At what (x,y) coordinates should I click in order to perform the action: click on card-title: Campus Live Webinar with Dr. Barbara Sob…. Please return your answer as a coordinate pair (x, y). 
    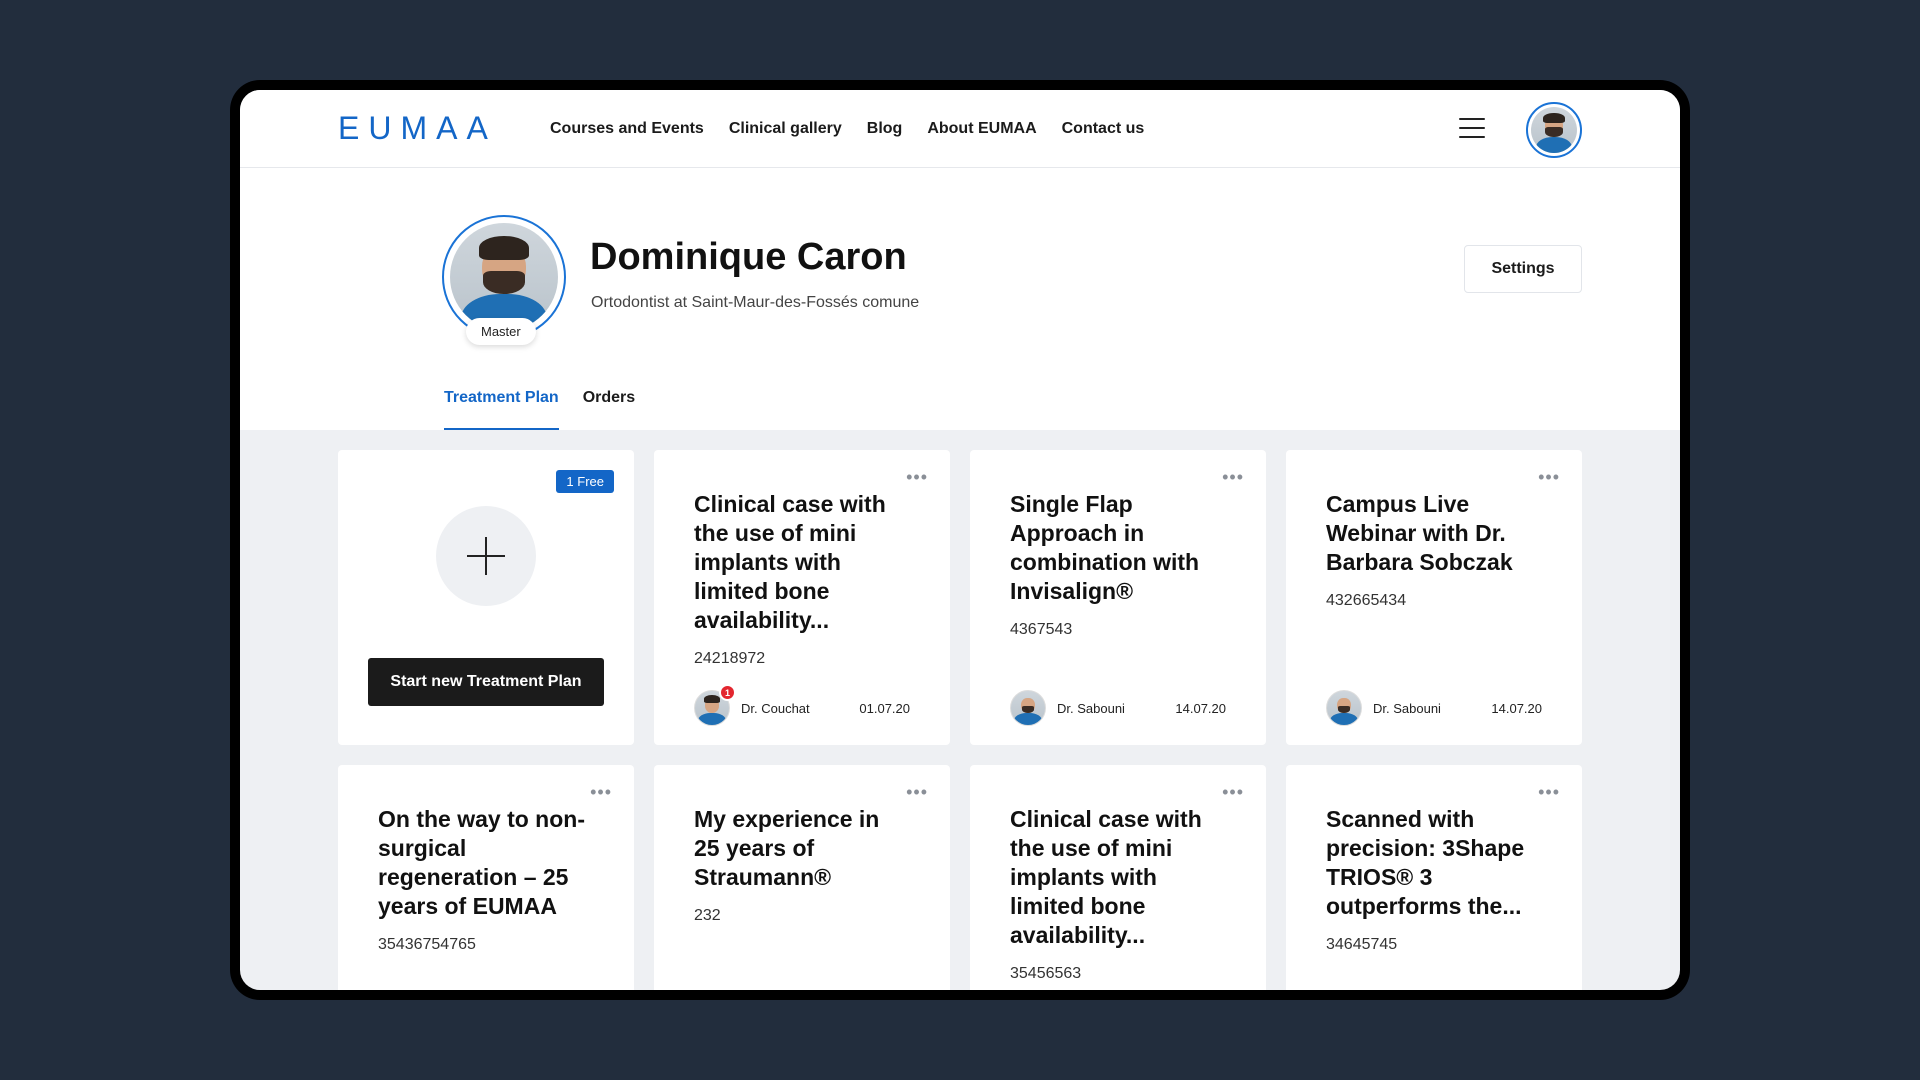
    Looking at the image, I should click on (1419, 533).